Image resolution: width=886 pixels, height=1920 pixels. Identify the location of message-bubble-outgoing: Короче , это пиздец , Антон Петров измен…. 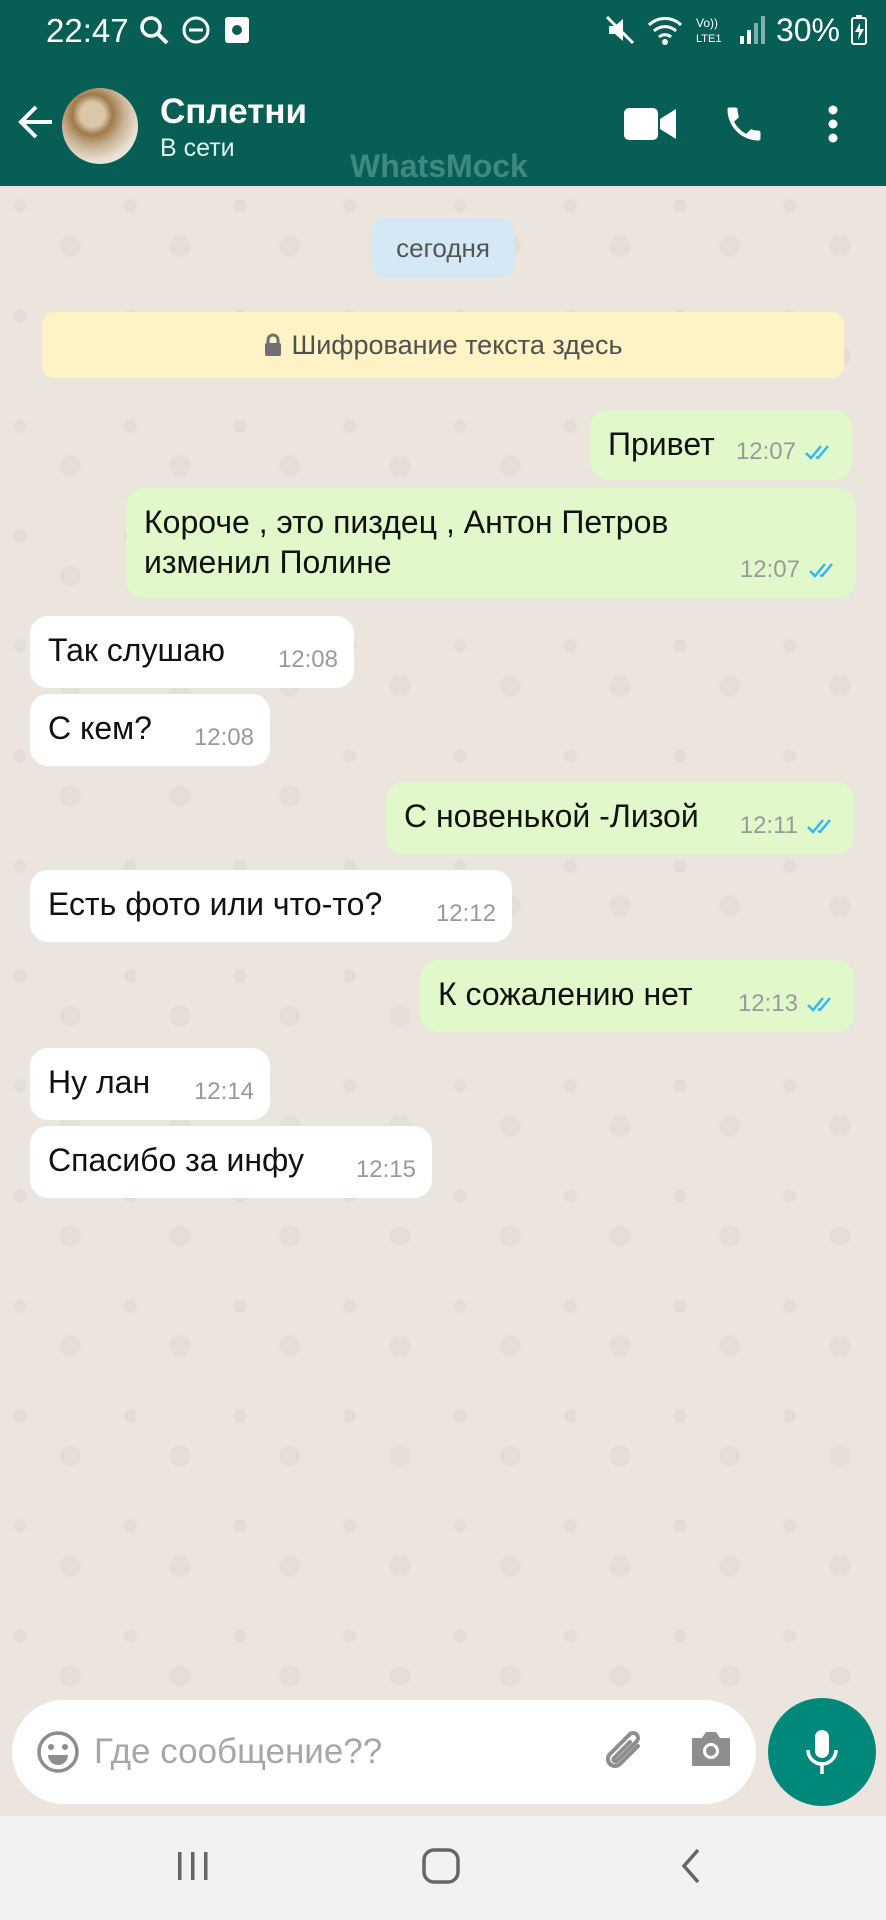
(491, 543).